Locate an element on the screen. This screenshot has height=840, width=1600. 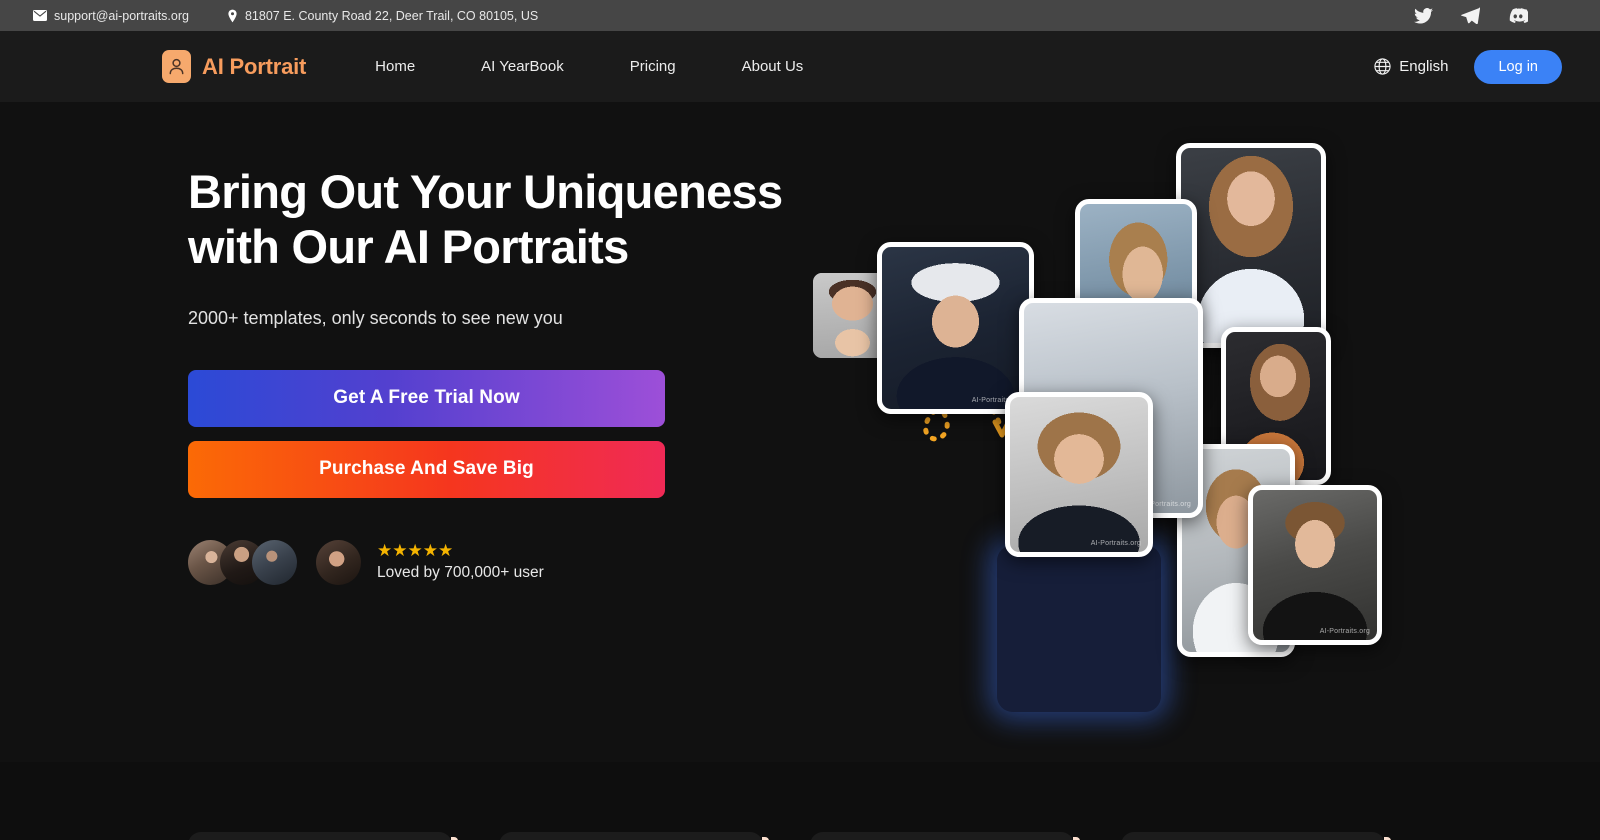
language-selector: English is located at coordinates (1411, 66).